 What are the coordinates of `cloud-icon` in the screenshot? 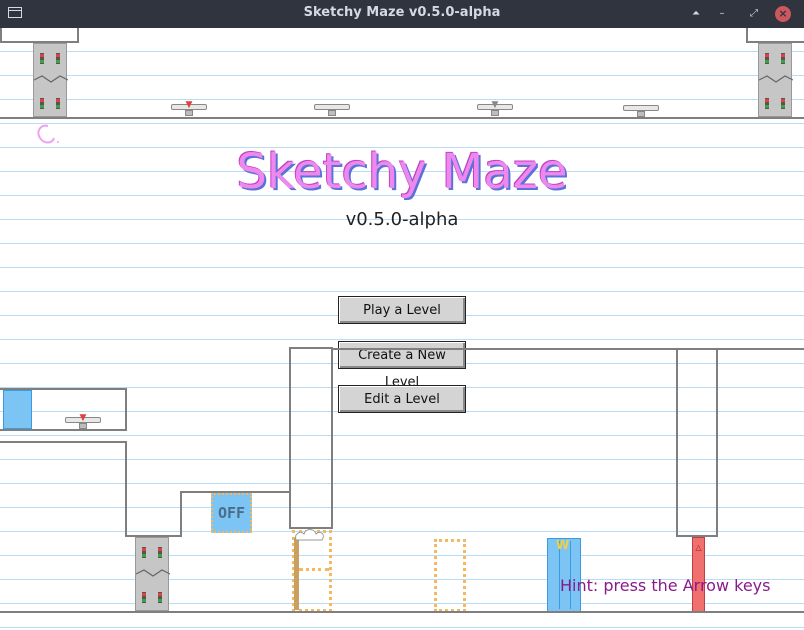 It's located at (309, 535).